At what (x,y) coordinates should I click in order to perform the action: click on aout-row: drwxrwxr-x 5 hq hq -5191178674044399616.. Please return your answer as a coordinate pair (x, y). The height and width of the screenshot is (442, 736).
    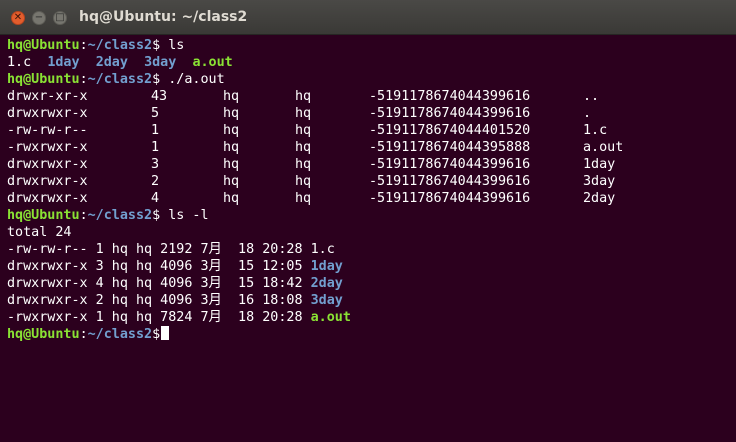
    Looking at the image, I should click on (299, 113).